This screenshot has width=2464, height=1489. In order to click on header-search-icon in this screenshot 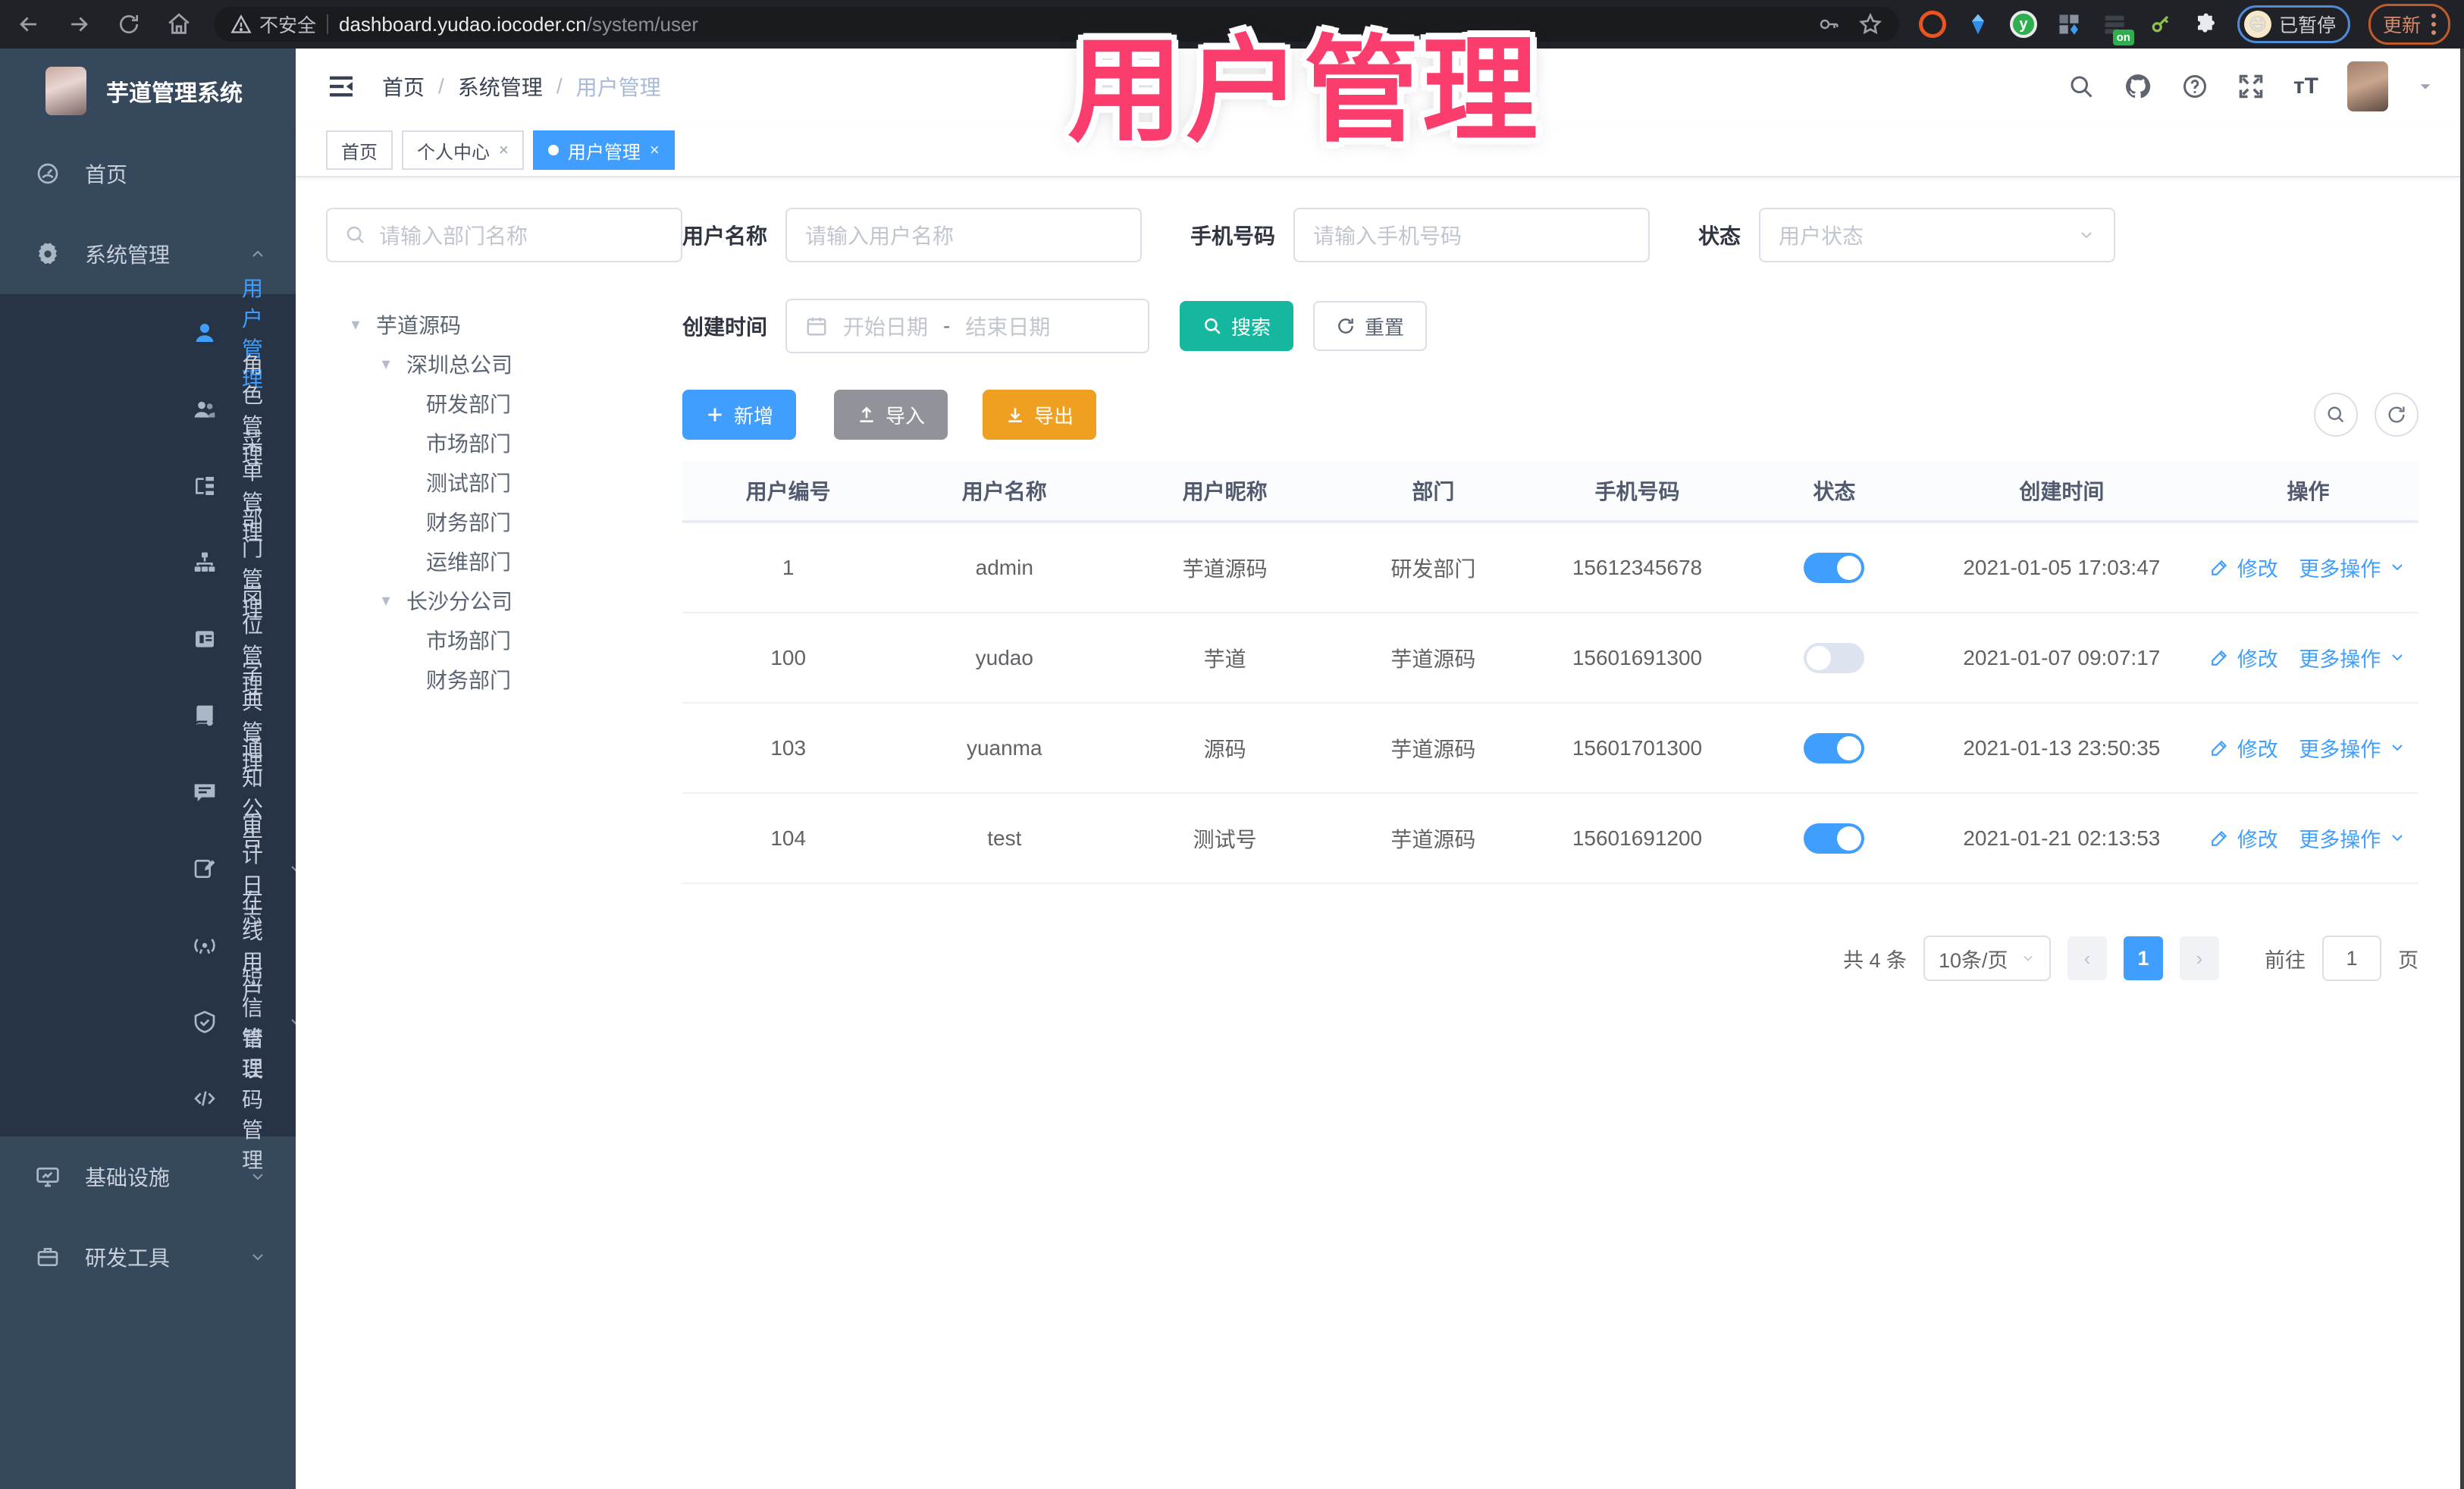, I will do `click(2081, 86)`.